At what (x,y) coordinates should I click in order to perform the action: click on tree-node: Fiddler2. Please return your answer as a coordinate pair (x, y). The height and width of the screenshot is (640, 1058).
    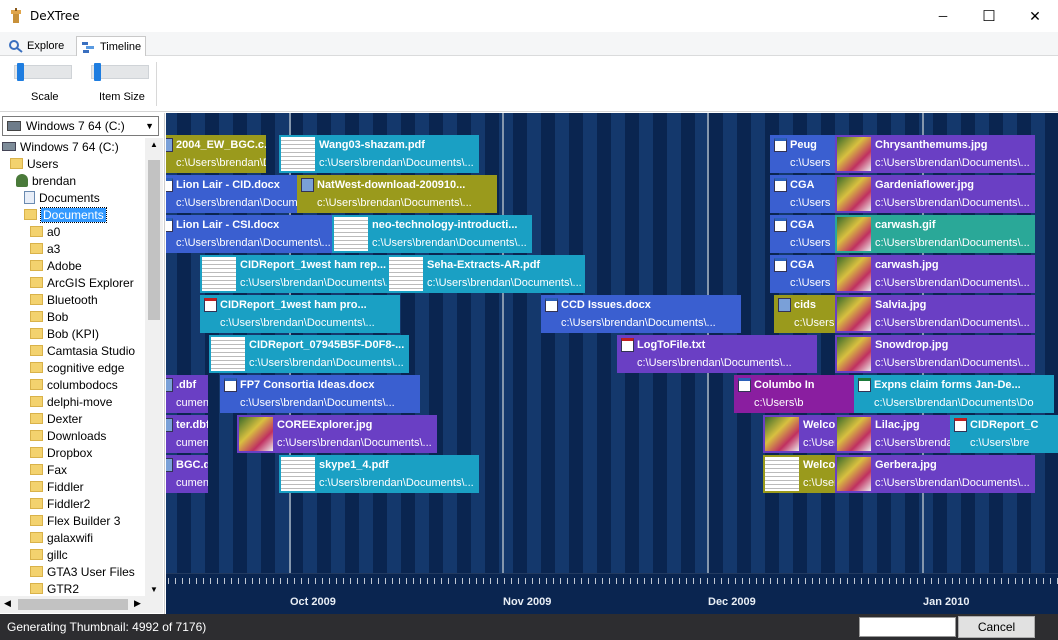
    Looking at the image, I should click on (60, 503).